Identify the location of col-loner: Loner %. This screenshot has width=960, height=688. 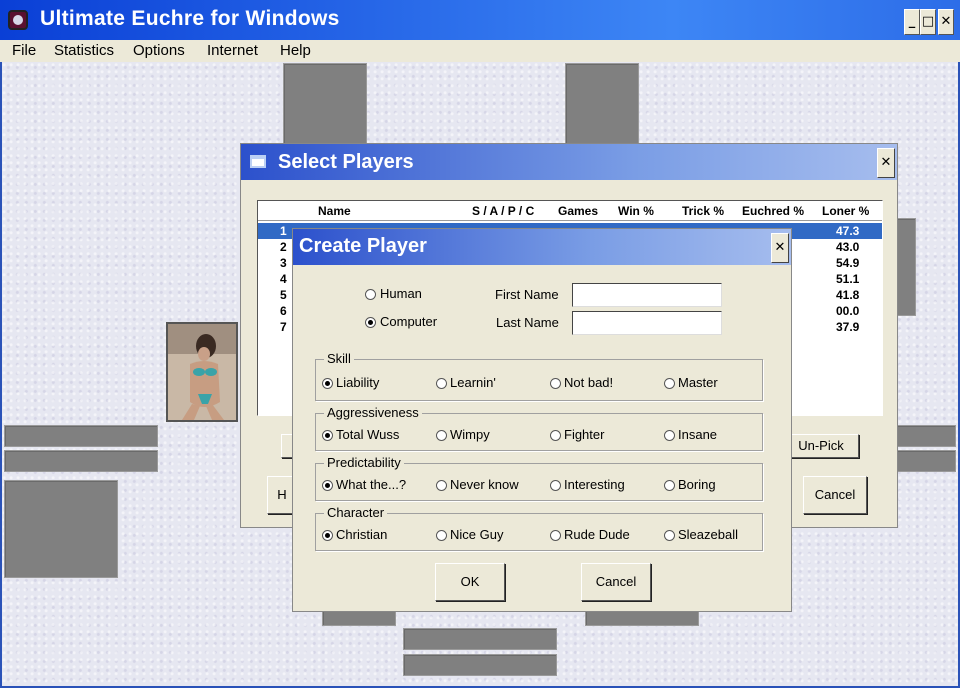
(845, 211).